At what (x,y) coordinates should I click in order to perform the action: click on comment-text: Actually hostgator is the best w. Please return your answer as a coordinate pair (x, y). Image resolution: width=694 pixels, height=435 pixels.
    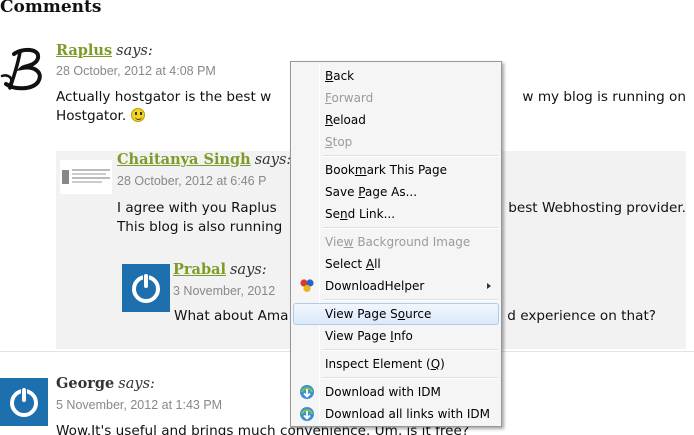
    Looking at the image, I should click on (164, 97).